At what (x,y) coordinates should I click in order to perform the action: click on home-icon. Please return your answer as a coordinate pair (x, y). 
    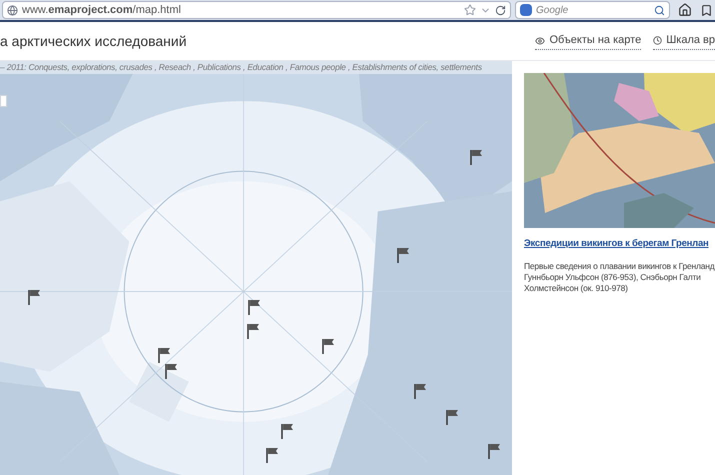
    Looking at the image, I should click on (685, 10).